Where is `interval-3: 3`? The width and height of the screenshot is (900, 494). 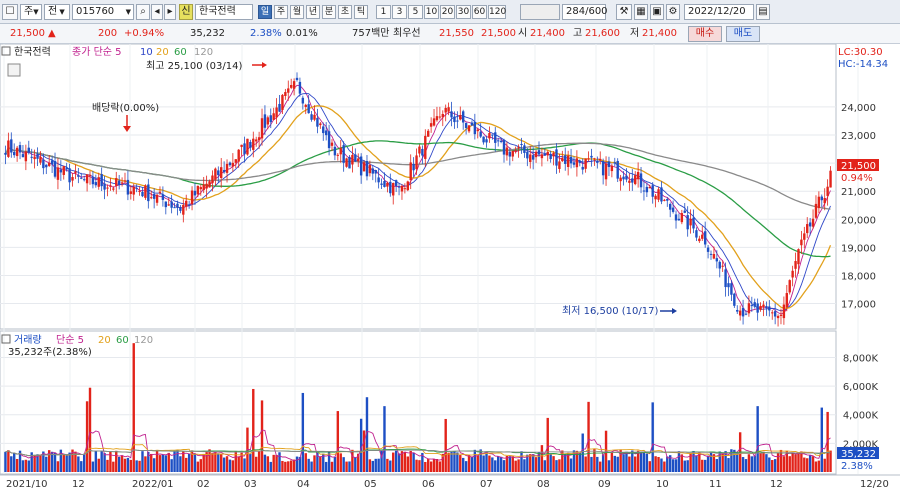 interval-3: 3 is located at coordinates (399, 12).